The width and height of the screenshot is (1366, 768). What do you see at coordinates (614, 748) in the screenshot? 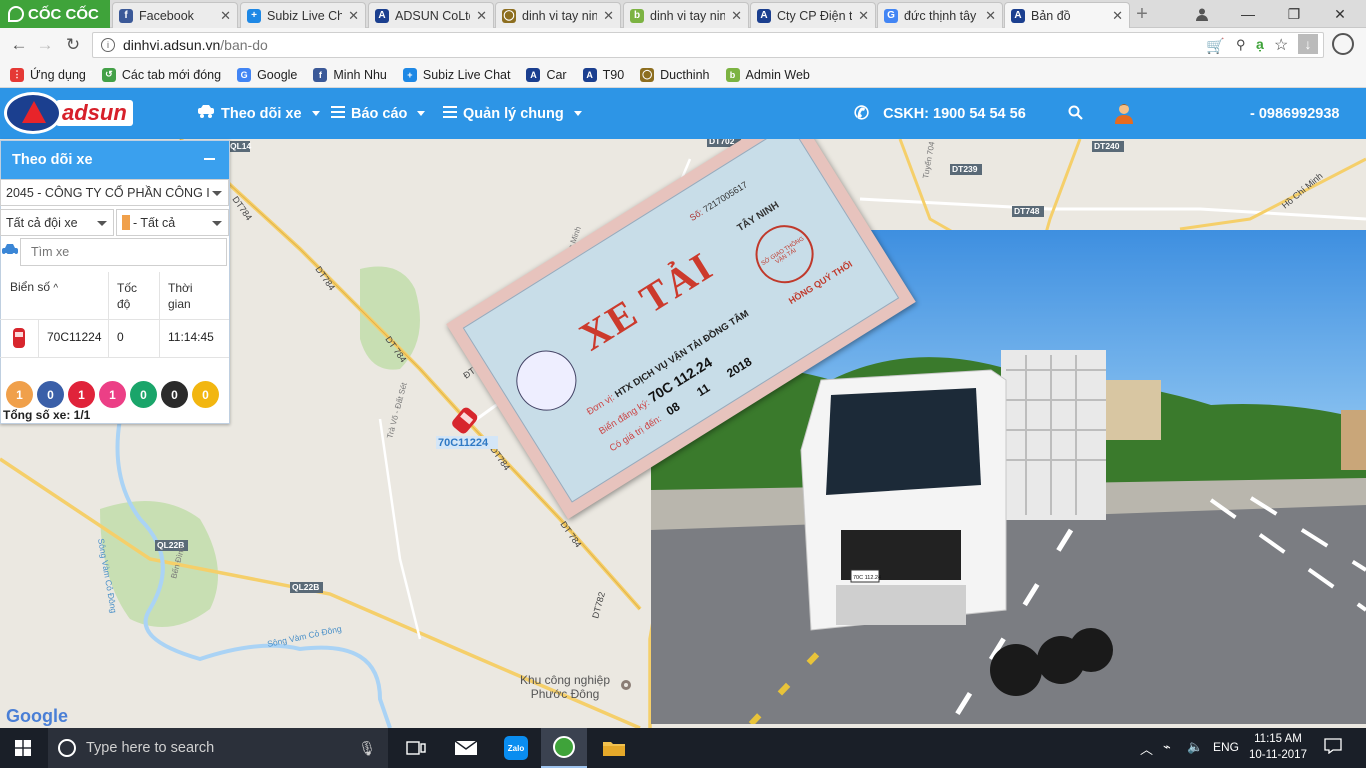
I see `file-explorer-icon` at bounding box center [614, 748].